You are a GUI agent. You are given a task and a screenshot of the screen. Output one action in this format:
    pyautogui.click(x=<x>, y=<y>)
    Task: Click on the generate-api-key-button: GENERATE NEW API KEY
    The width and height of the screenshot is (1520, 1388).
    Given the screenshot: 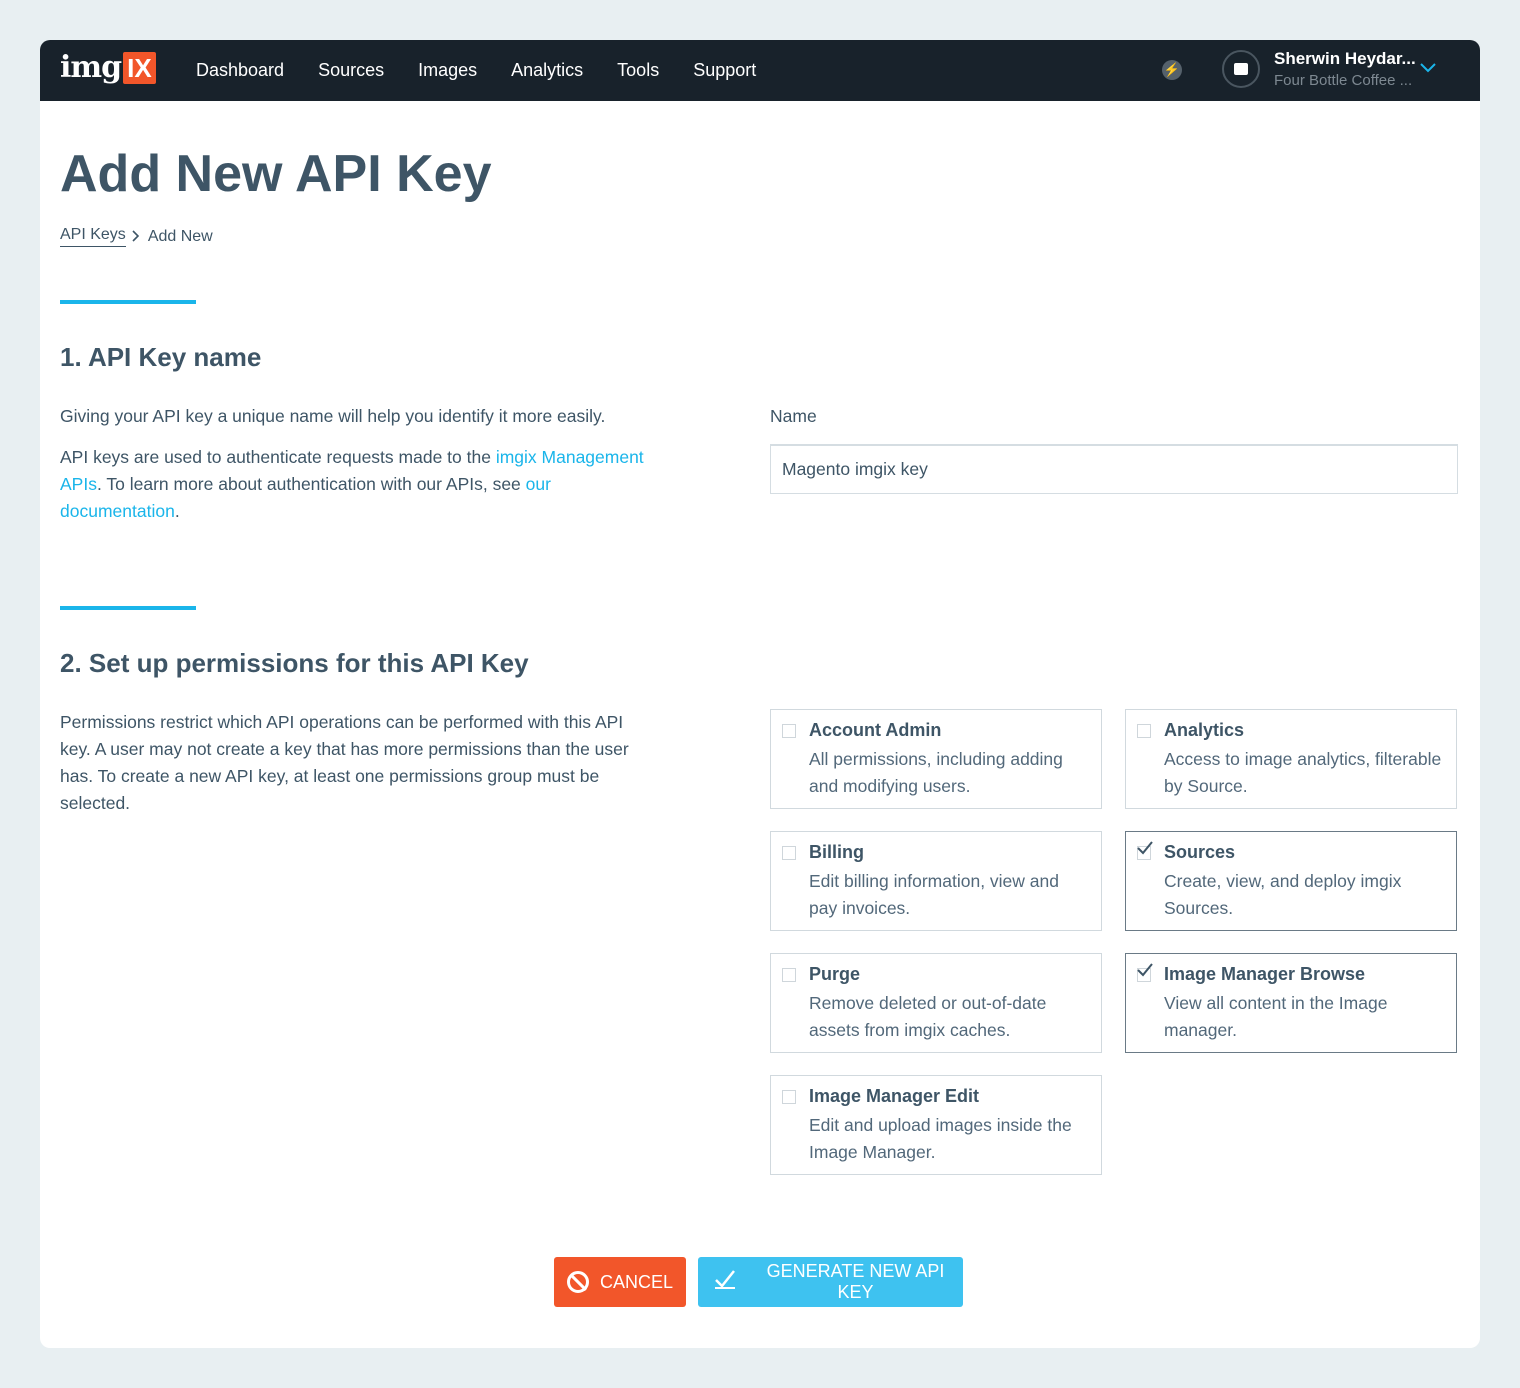 What is the action you would take?
    pyautogui.click(x=830, y=1282)
    